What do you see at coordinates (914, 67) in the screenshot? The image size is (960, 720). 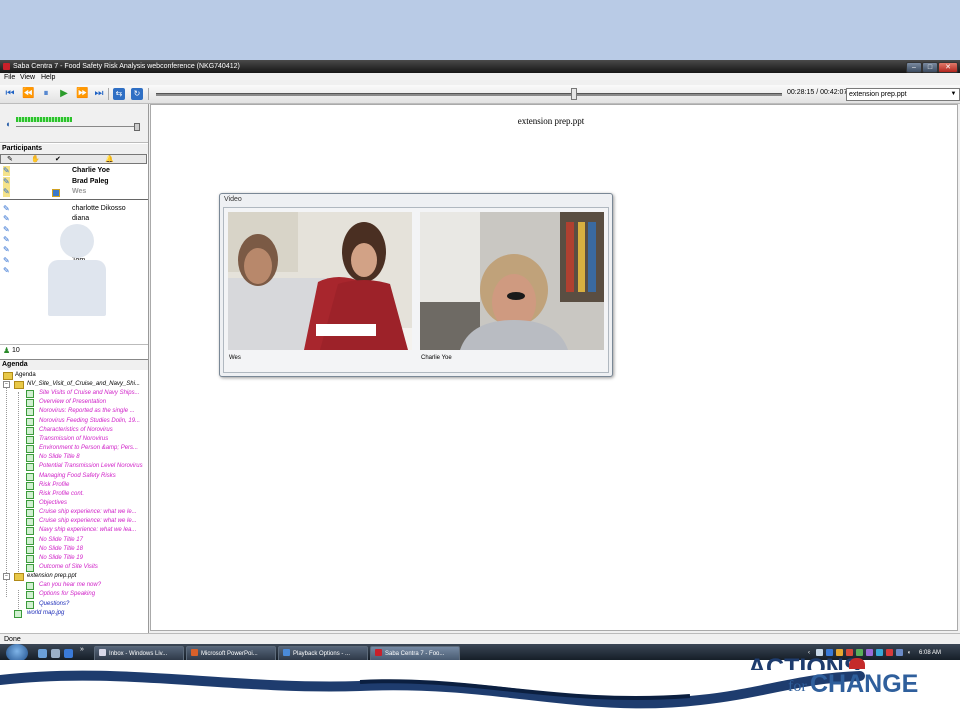 I see `minimize-button: –` at bounding box center [914, 67].